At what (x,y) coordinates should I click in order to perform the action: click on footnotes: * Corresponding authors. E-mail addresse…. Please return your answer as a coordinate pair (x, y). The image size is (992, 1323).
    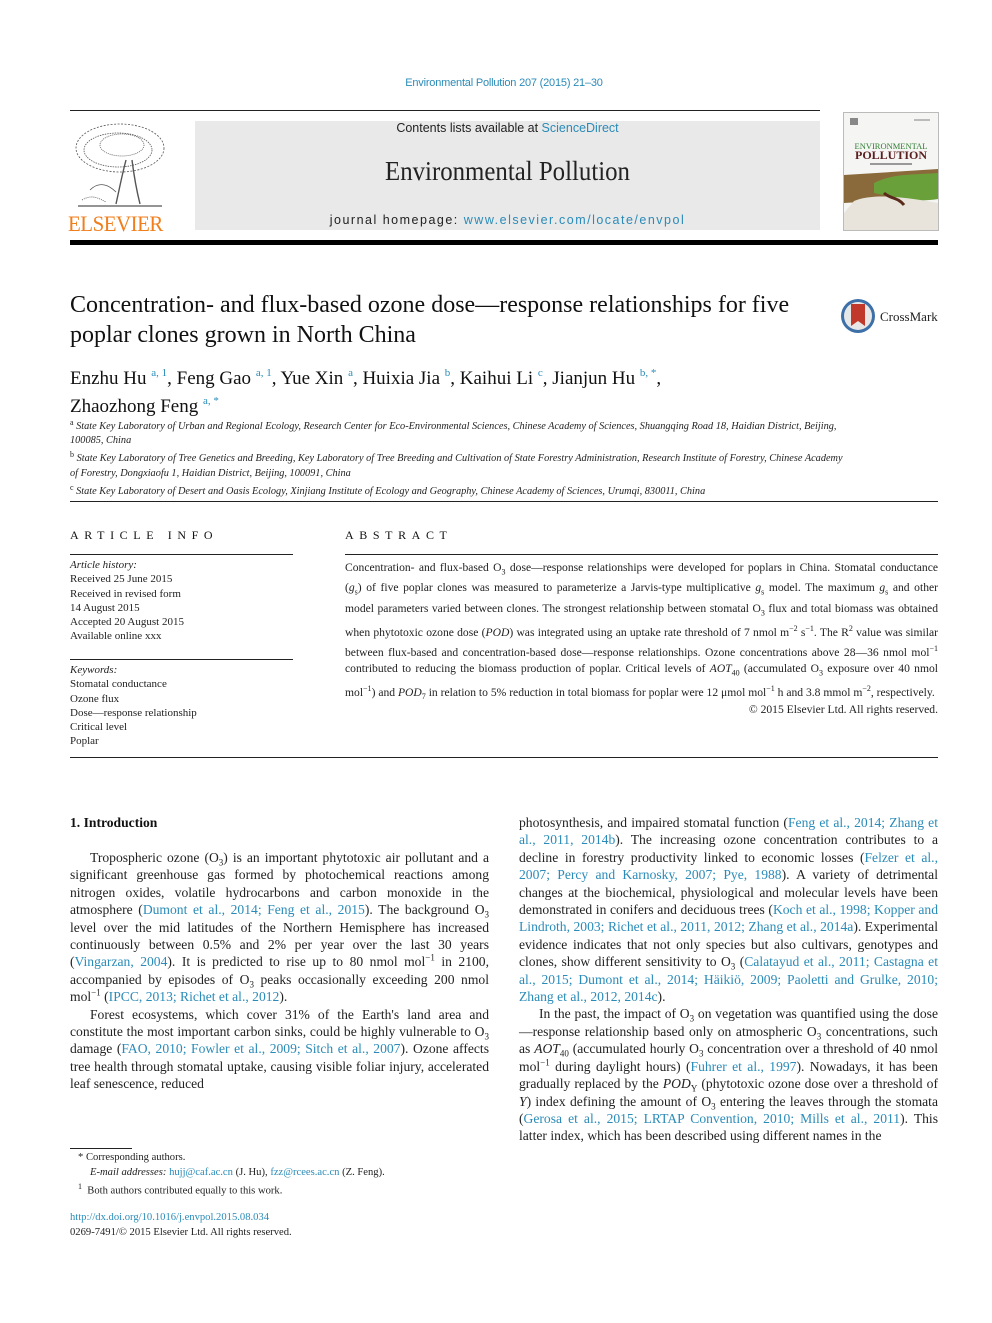
    Looking at the image, I should click on (280, 1175).